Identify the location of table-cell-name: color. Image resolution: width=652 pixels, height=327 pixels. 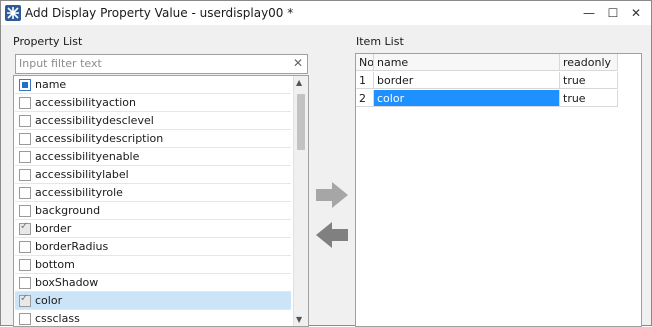
(467, 98).